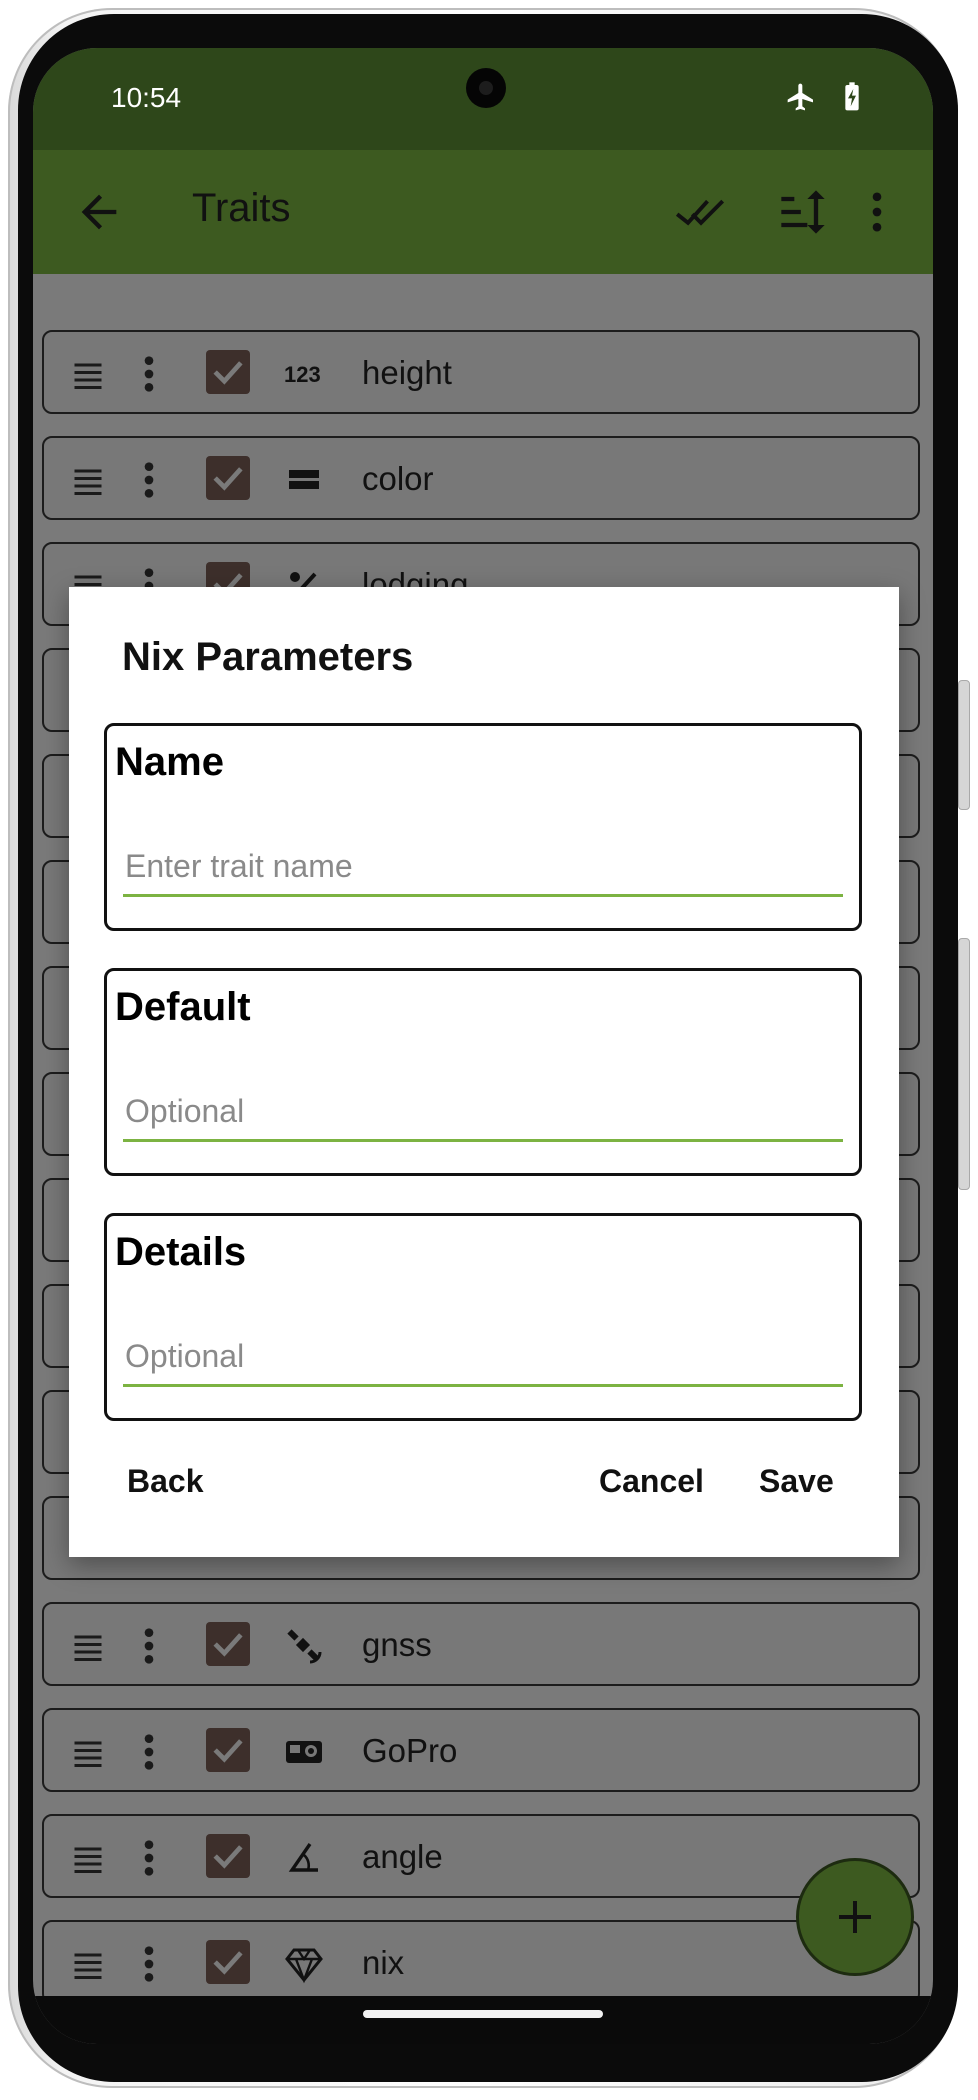 This screenshot has height=2100, width=978. I want to click on navigation-bar, so click(483, 2020).